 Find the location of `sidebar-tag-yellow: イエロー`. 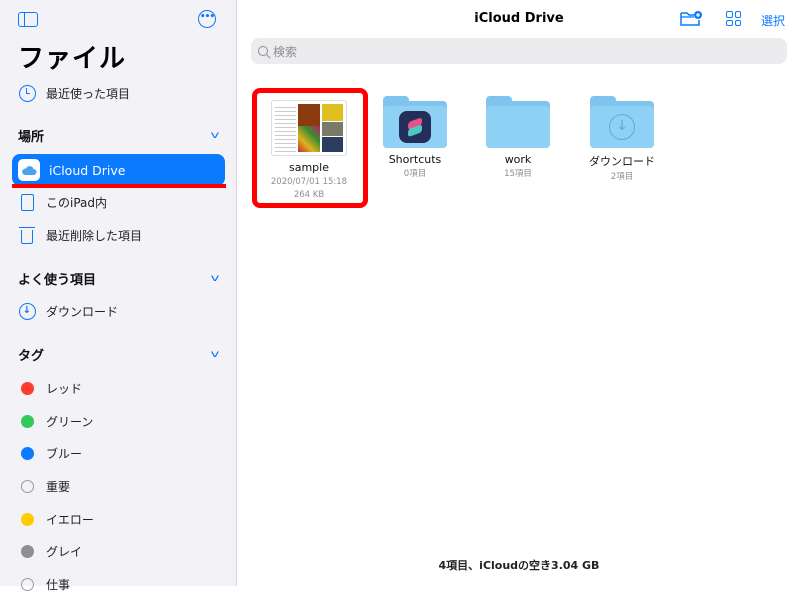

sidebar-tag-yellow: イエロー is located at coordinates (121, 519).